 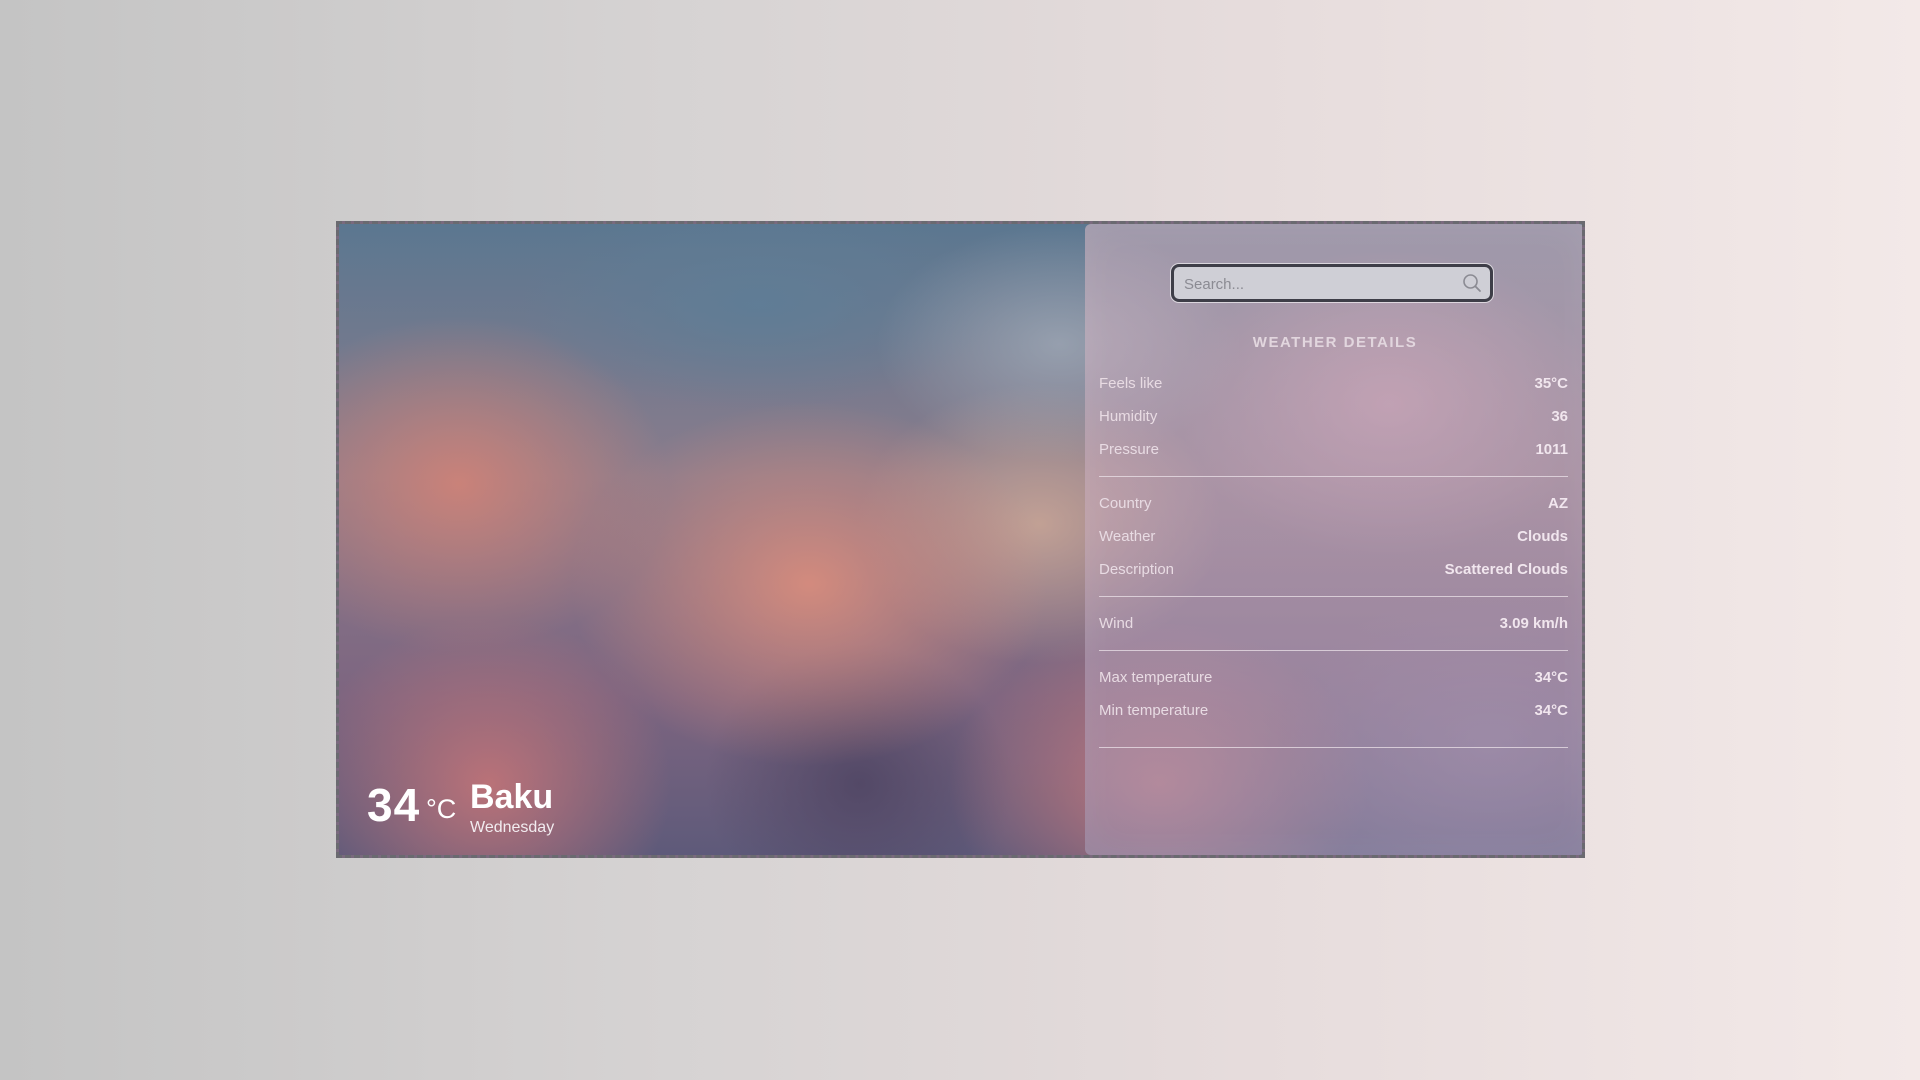 What do you see at coordinates (394, 805) in the screenshot?
I see `current-temperature: 34` at bounding box center [394, 805].